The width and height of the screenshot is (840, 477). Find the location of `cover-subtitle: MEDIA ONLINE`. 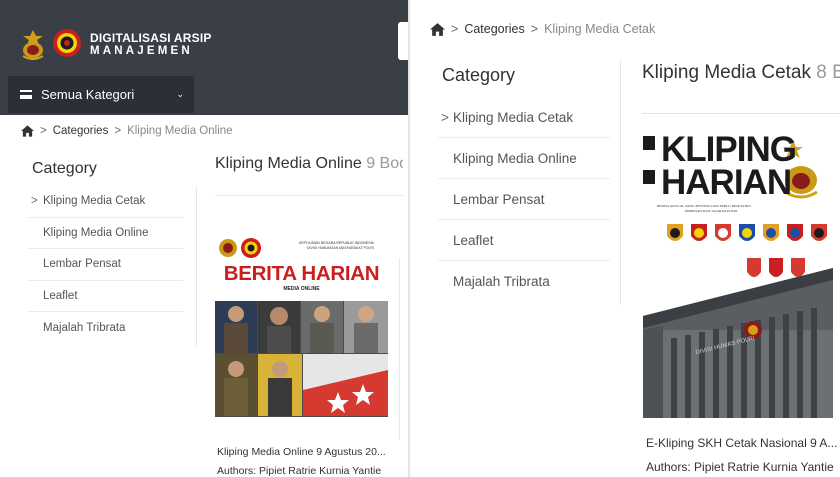

cover-subtitle: MEDIA ONLINE is located at coordinates (301, 289).